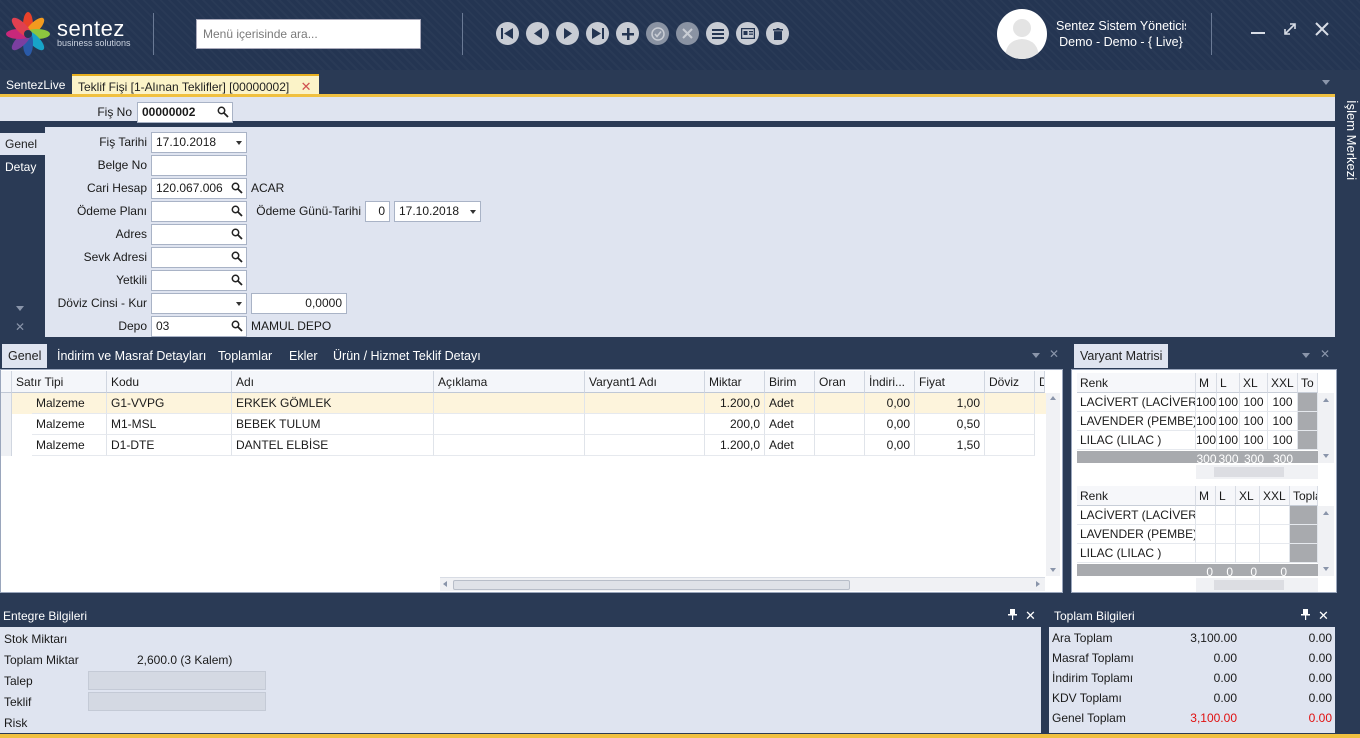 The width and height of the screenshot is (1360, 738). I want to click on tab-urun-hizmet-teklif: Ürün / Hizmet Teklif Detayı, so click(407, 356).